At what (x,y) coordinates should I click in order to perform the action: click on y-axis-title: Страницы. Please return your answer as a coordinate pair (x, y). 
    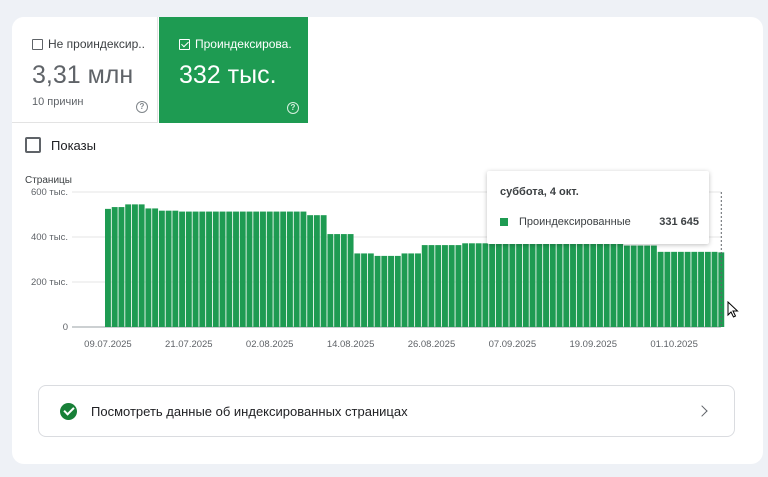
    Looking at the image, I should click on (48, 180).